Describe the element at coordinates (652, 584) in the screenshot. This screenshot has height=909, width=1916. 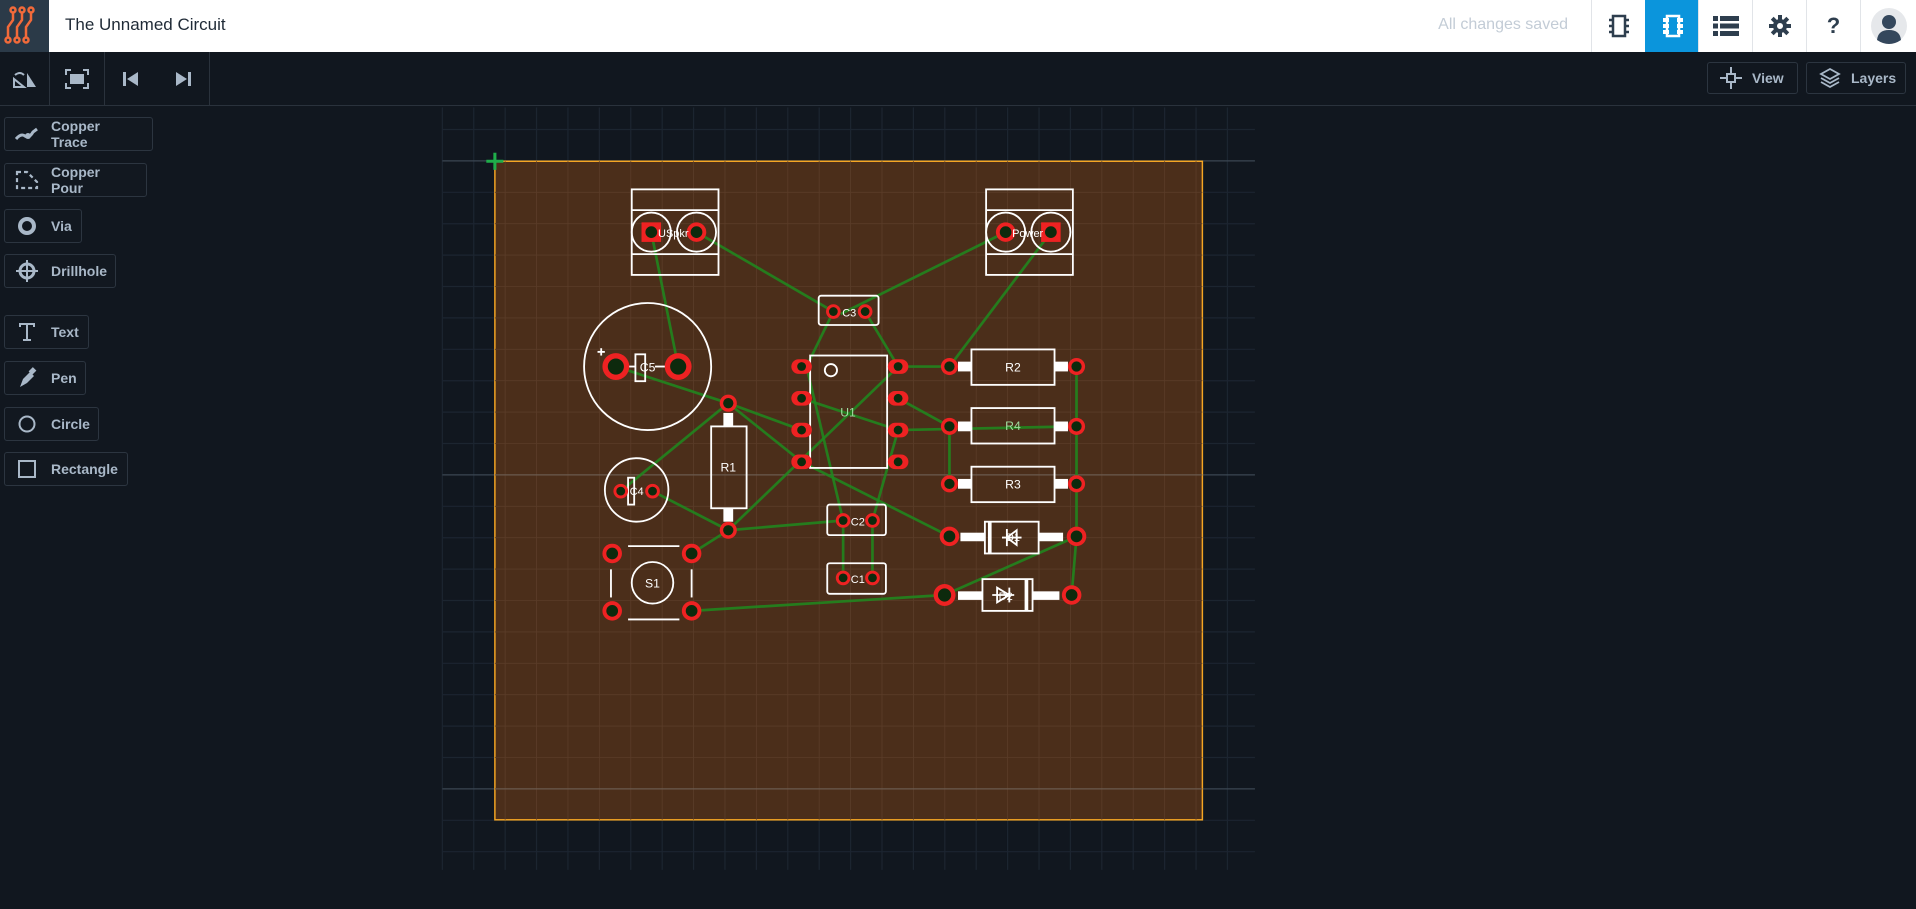
I see `label-s1: S1` at that location.